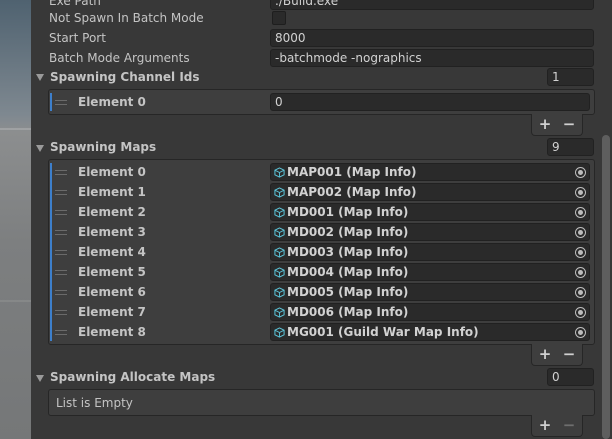  Describe the element at coordinates (313, 18) in the screenshot. I see `not-spawn-batch-row: Not Spawn In Batch Mode` at that location.